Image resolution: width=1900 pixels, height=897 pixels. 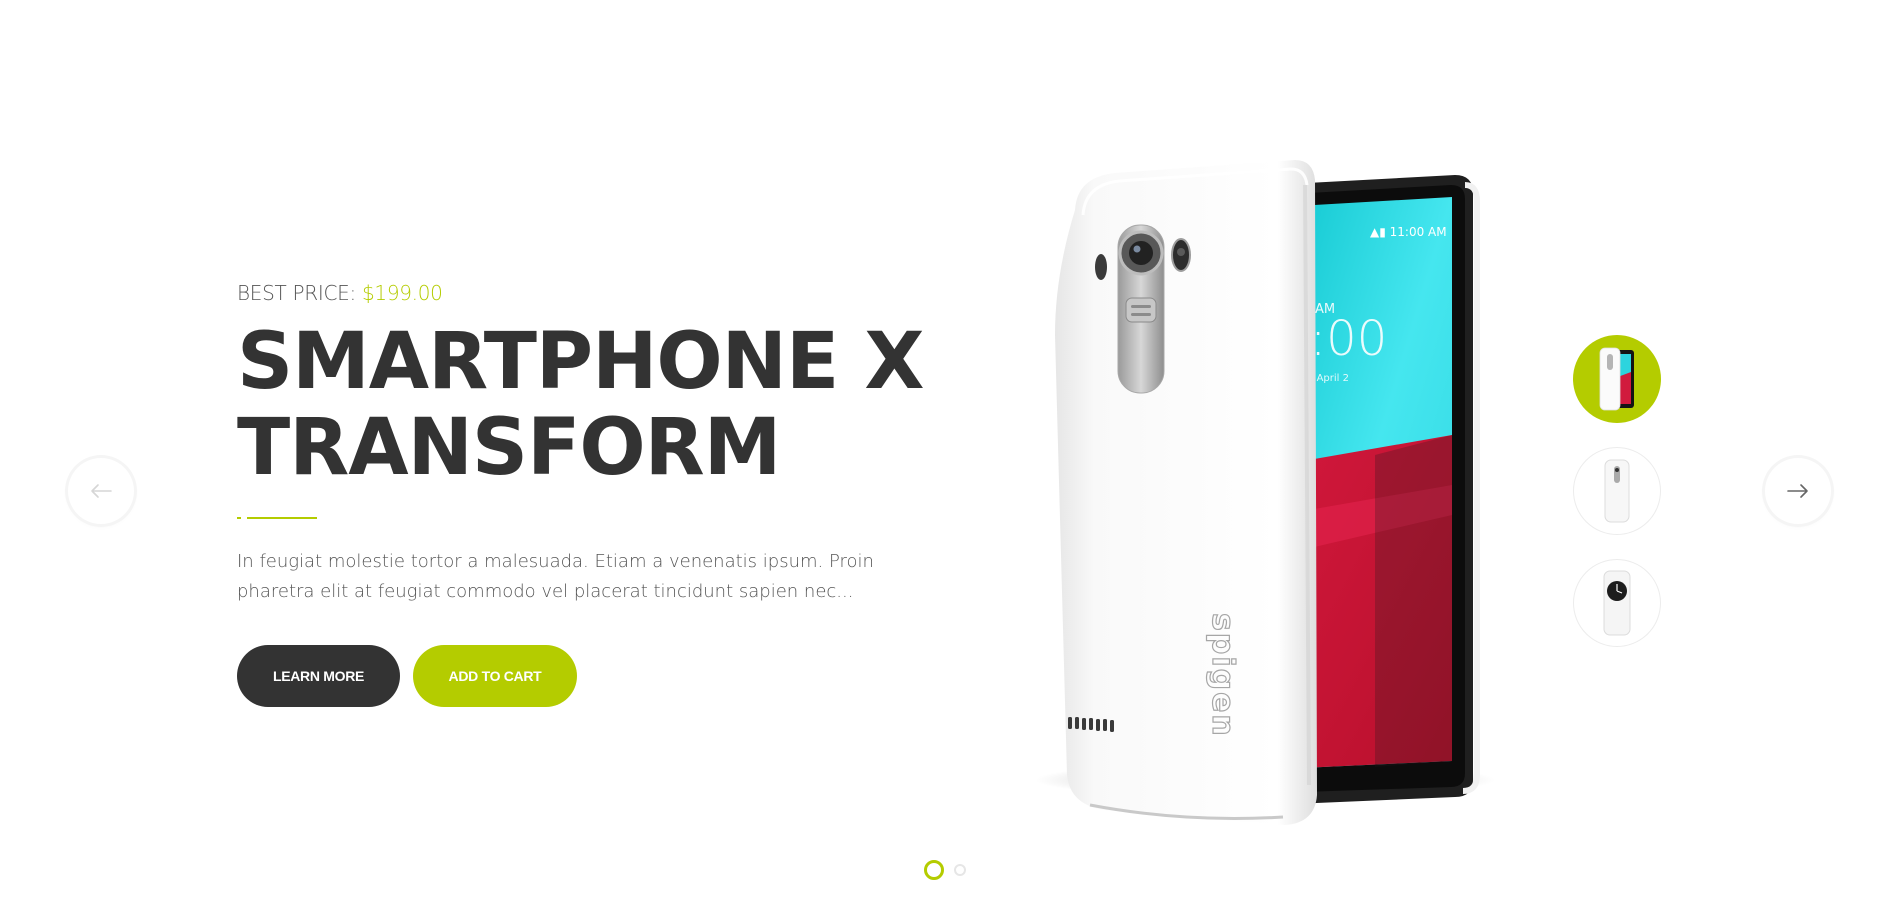 What do you see at coordinates (318, 676) in the screenshot?
I see `learn-more-button: LEARN MORE` at bounding box center [318, 676].